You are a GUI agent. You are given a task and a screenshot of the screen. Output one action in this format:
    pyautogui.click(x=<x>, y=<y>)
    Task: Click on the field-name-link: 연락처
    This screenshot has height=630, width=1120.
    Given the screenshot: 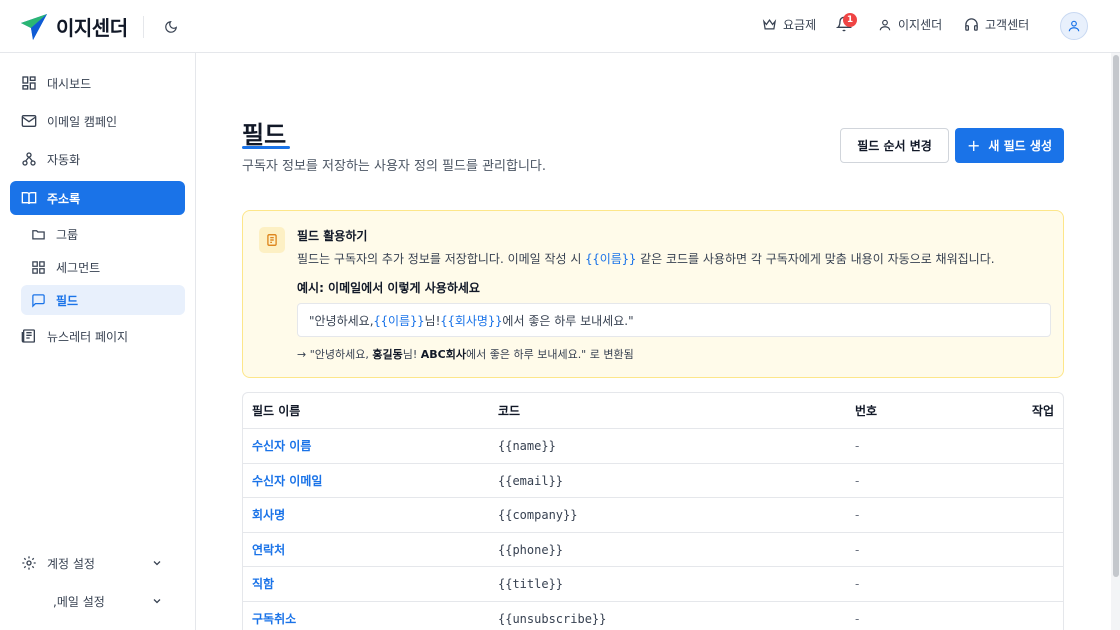 What is the action you would take?
    pyautogui.click(x=268, y=550)
    